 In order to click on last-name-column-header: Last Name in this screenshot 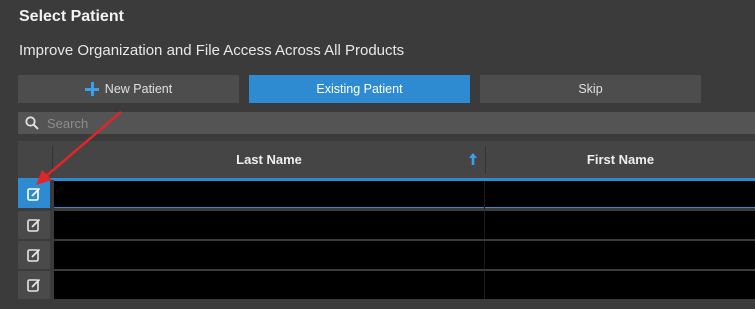, I will do `click(269, 159)`.